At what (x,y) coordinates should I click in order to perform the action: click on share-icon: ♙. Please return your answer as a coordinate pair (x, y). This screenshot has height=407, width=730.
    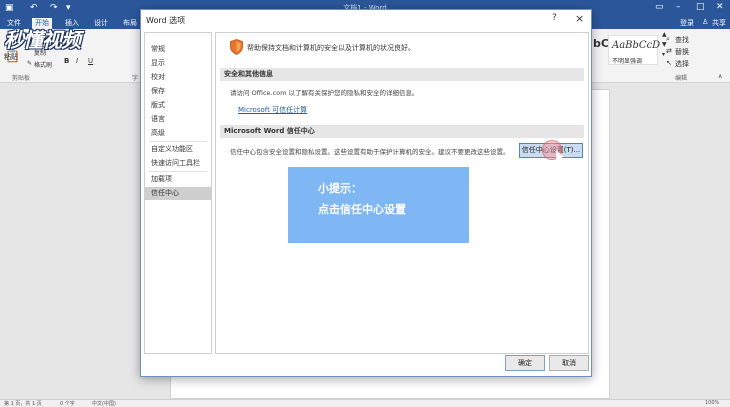
    Looking at the image, I should click on (705, 22).